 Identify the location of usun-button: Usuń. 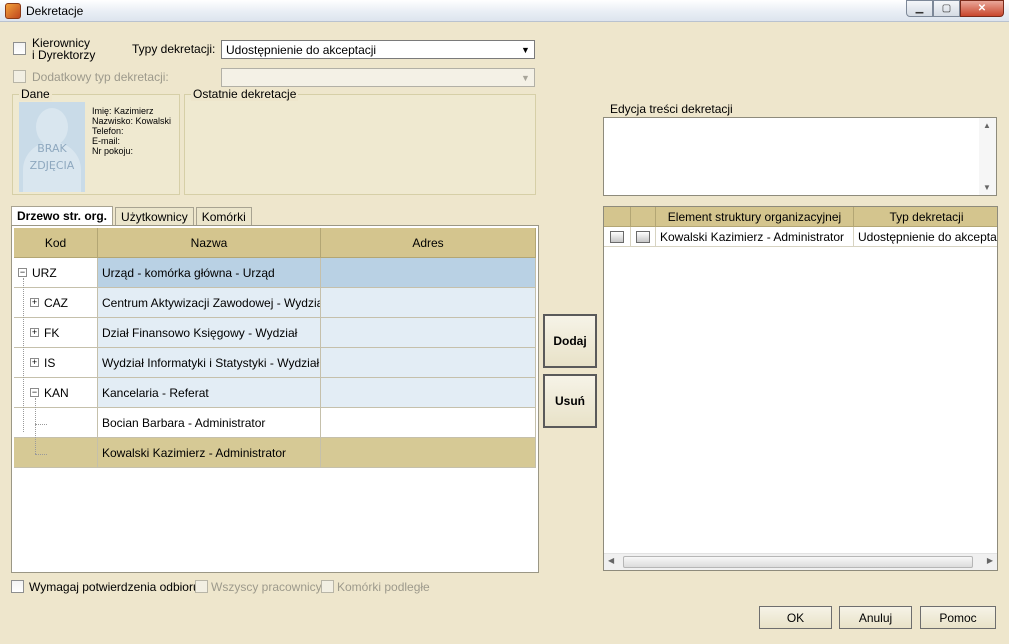
(570, 401).